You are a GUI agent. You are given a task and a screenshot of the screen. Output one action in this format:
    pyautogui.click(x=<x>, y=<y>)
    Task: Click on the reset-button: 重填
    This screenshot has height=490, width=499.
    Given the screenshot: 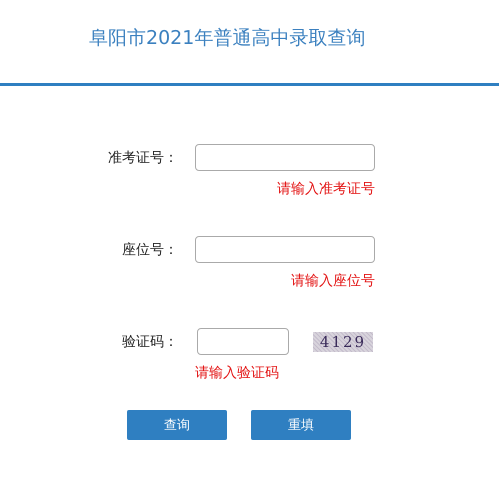 What is the action you would take?
    pyautogui.click(x=301, y=425)
    